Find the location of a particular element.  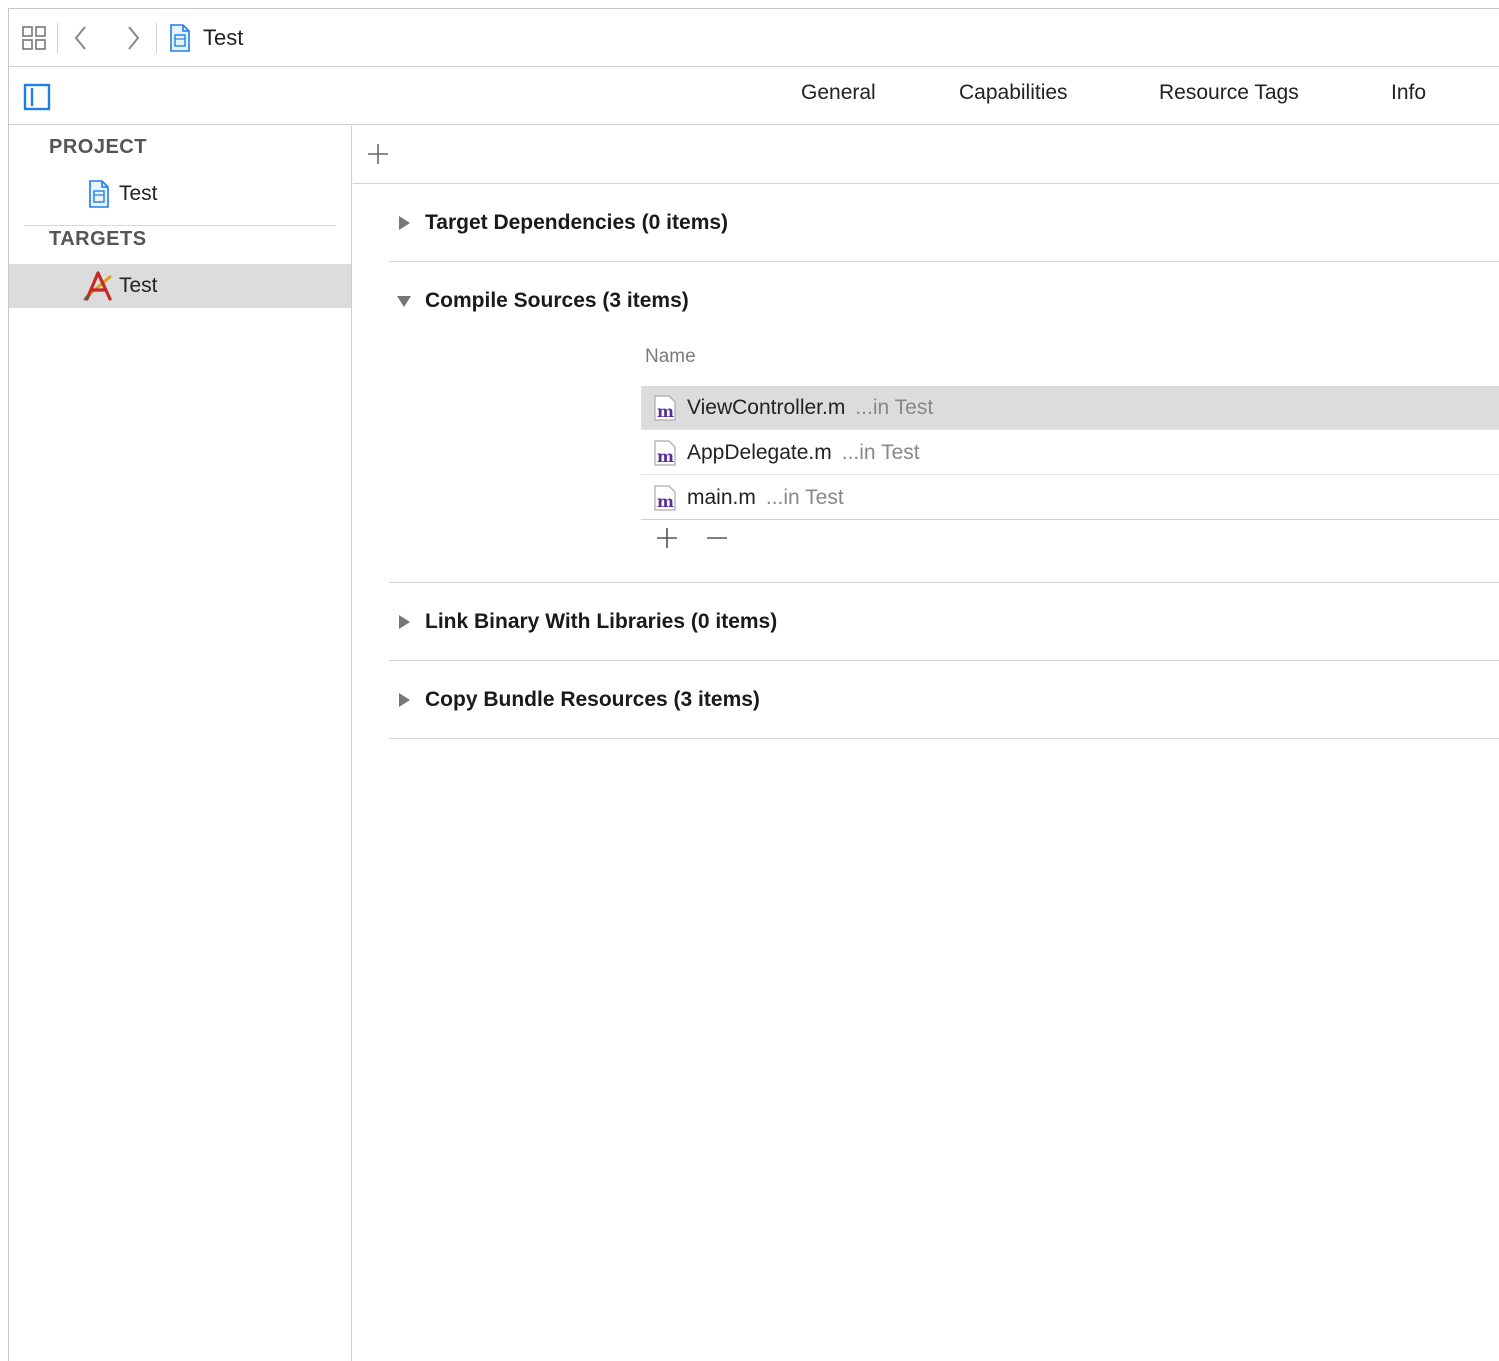

add-file-icon is located at coordinates (667, 538).